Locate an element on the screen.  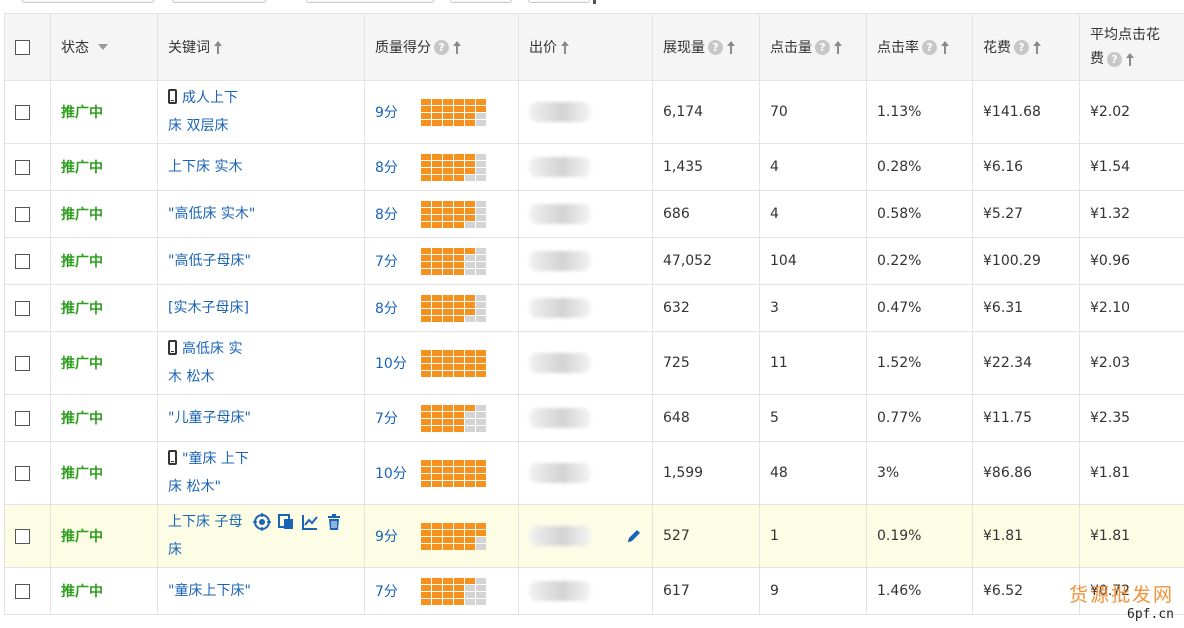
copy-icon is located at coordinates (286, 522).